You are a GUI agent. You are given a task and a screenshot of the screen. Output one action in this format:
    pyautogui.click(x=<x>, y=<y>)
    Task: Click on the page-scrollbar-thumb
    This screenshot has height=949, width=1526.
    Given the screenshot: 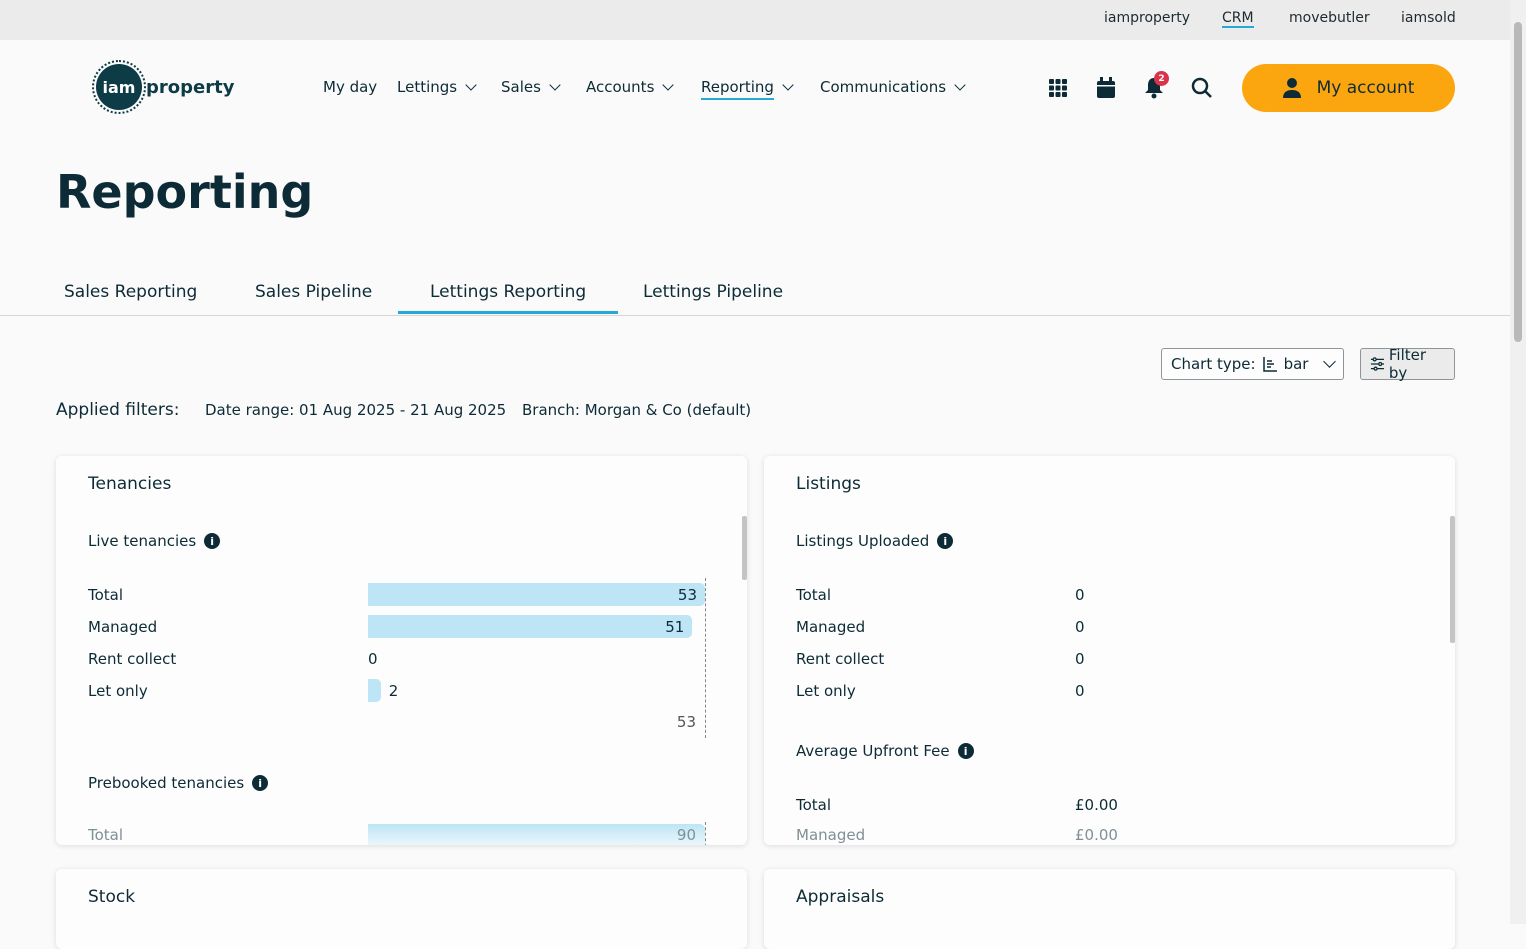 What is the action you would take?
    pyautogui.click(x=1518, y=182)
    